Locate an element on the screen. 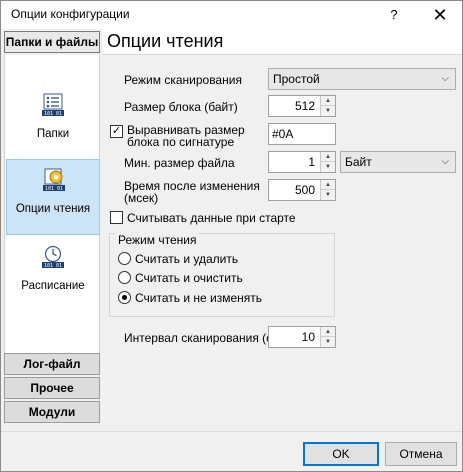 The image size is (463, 472). scan-interval-spinner: ▲ ▼ is located at coordinates (327, 337).